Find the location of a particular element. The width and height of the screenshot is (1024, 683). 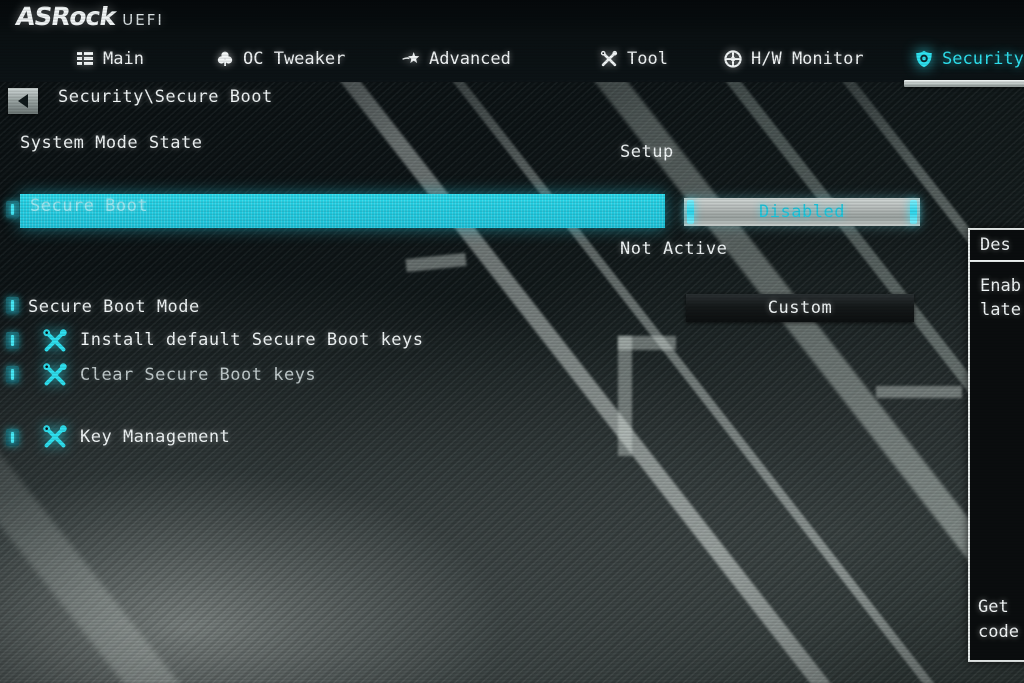

description-panel-body: Enab late is located at coordinates (1000, 298).